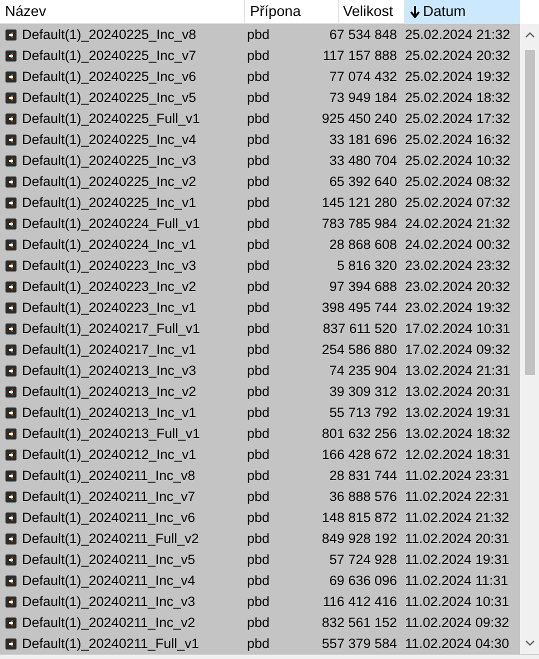  What do you see at coordinates (415, 12) in the screenshot?
I see `sort-down-icon` at bounding box center [415, 12].